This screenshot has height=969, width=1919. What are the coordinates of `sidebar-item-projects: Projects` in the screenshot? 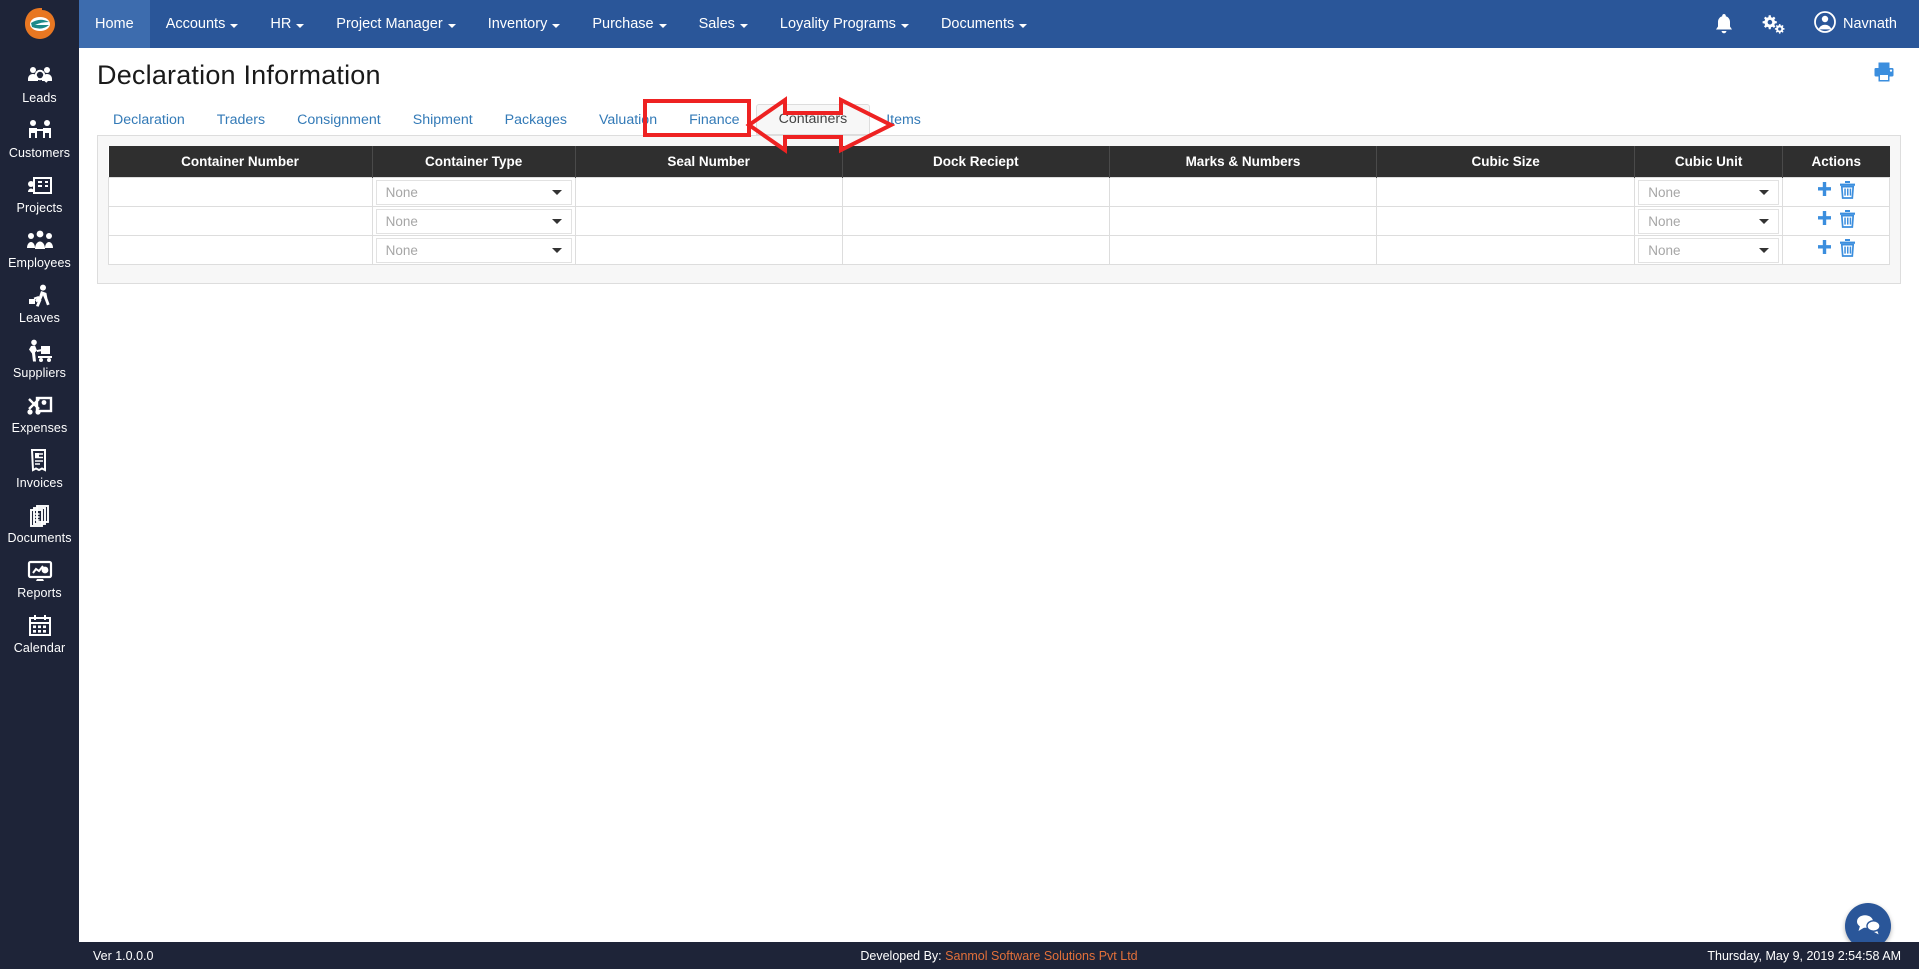 It's located at (39, 193).